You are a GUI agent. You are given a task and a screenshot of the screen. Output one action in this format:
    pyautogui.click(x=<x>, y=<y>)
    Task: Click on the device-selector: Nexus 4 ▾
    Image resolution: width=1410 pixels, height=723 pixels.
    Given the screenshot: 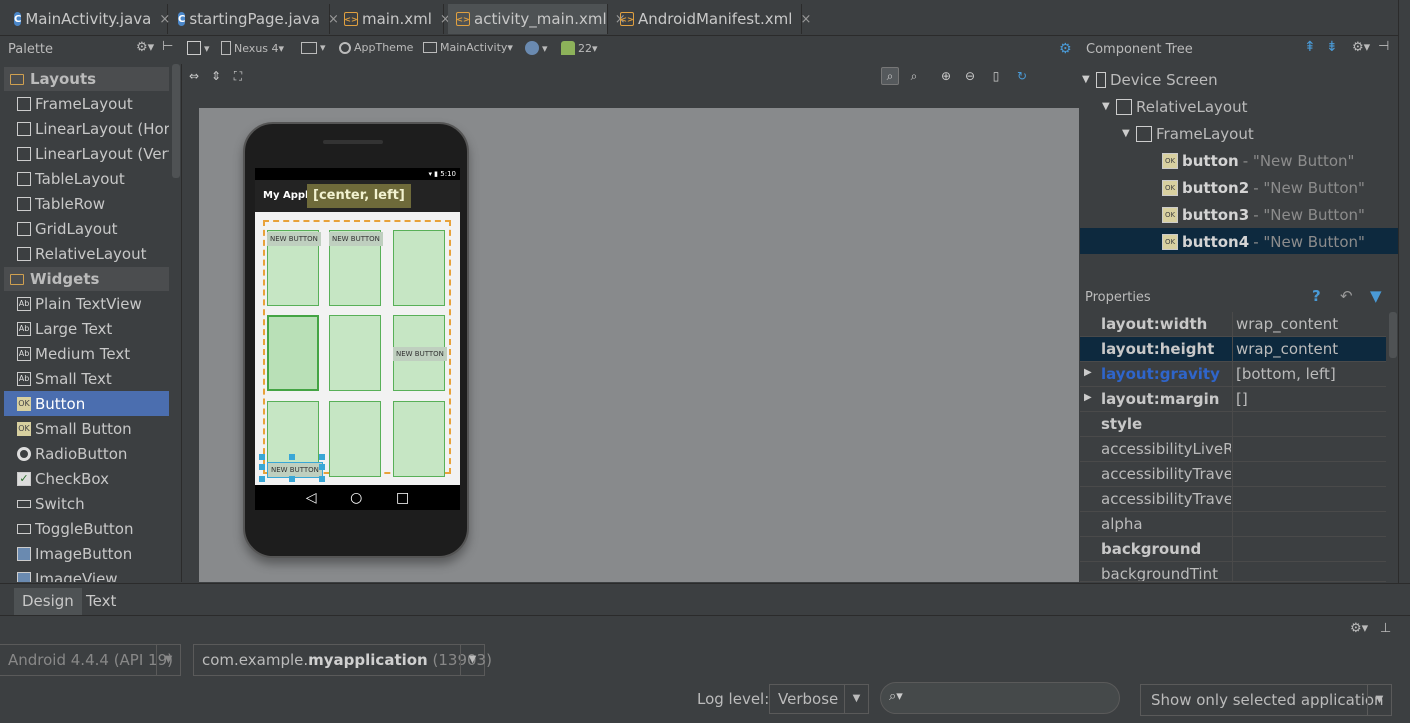 What is the action you would take?
    pyautogui.click(x=252, y=48)
    